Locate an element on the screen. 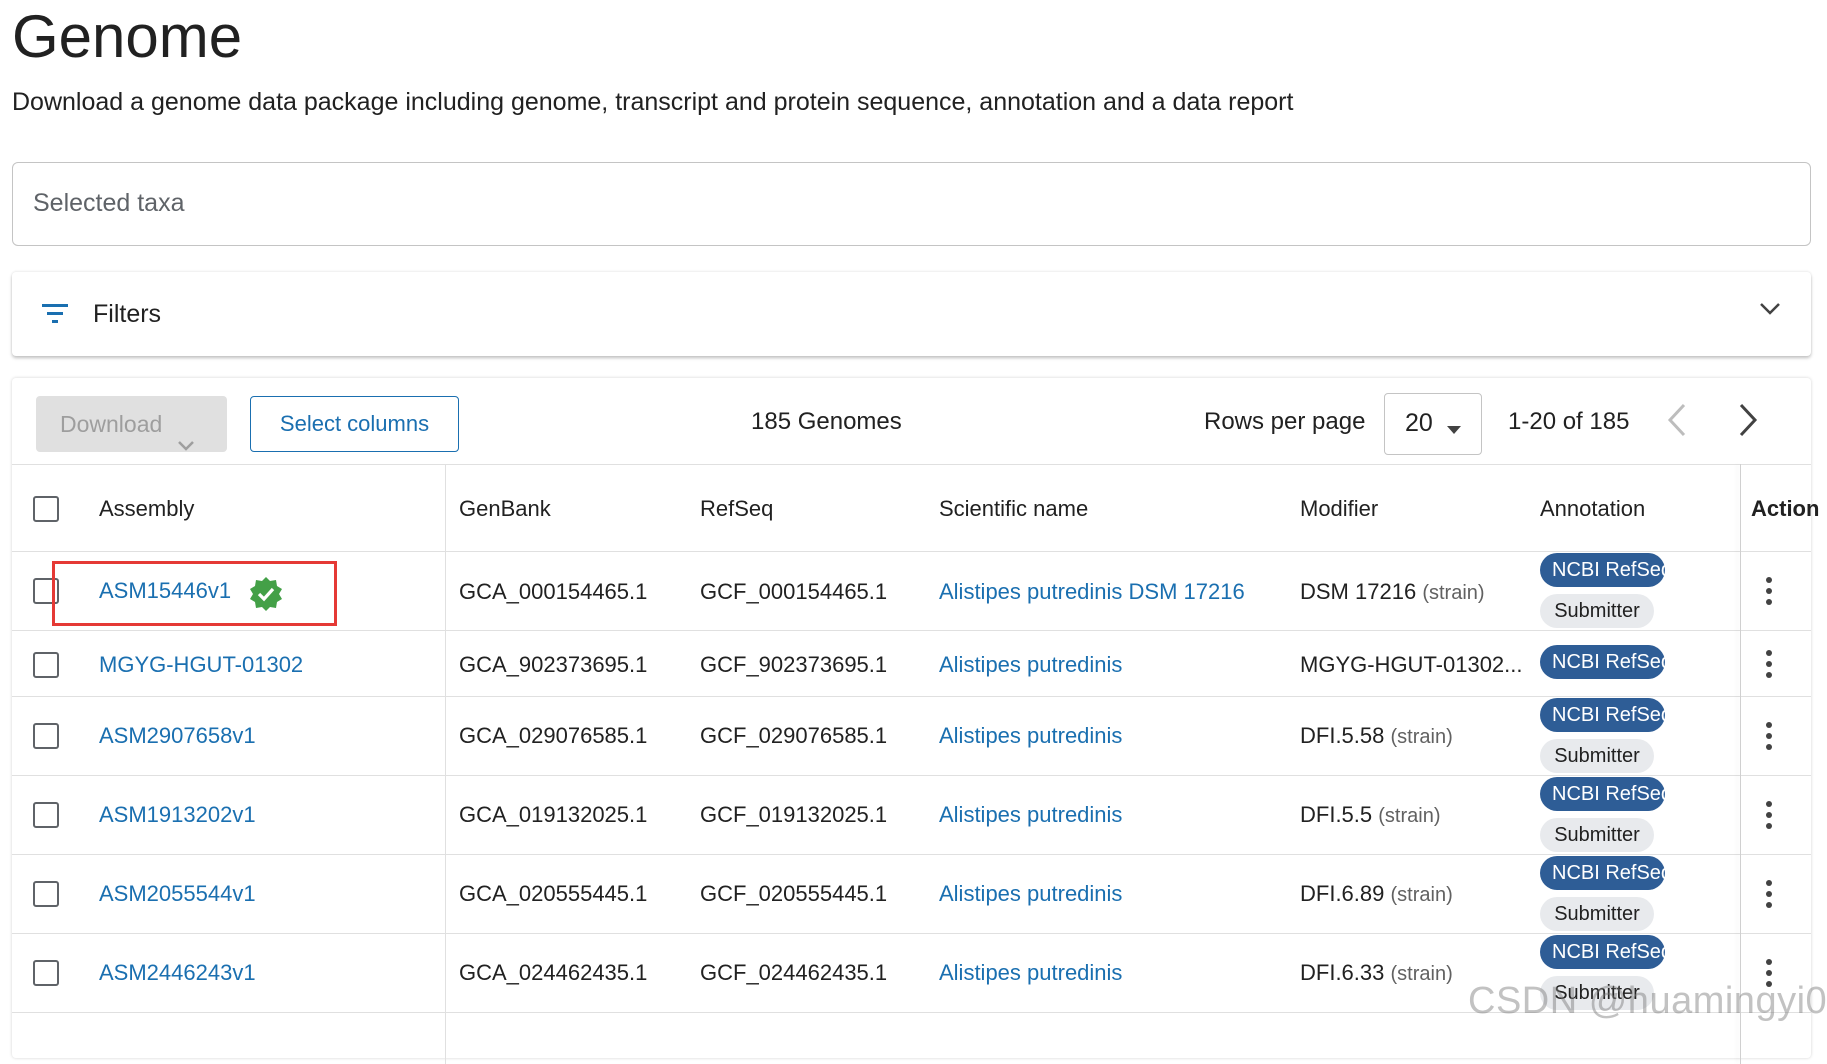 The width and height of the screenshot is (1827, 1064). modifier-value: DFI.6.89 (strain) is located at coordinates (1376, 894).